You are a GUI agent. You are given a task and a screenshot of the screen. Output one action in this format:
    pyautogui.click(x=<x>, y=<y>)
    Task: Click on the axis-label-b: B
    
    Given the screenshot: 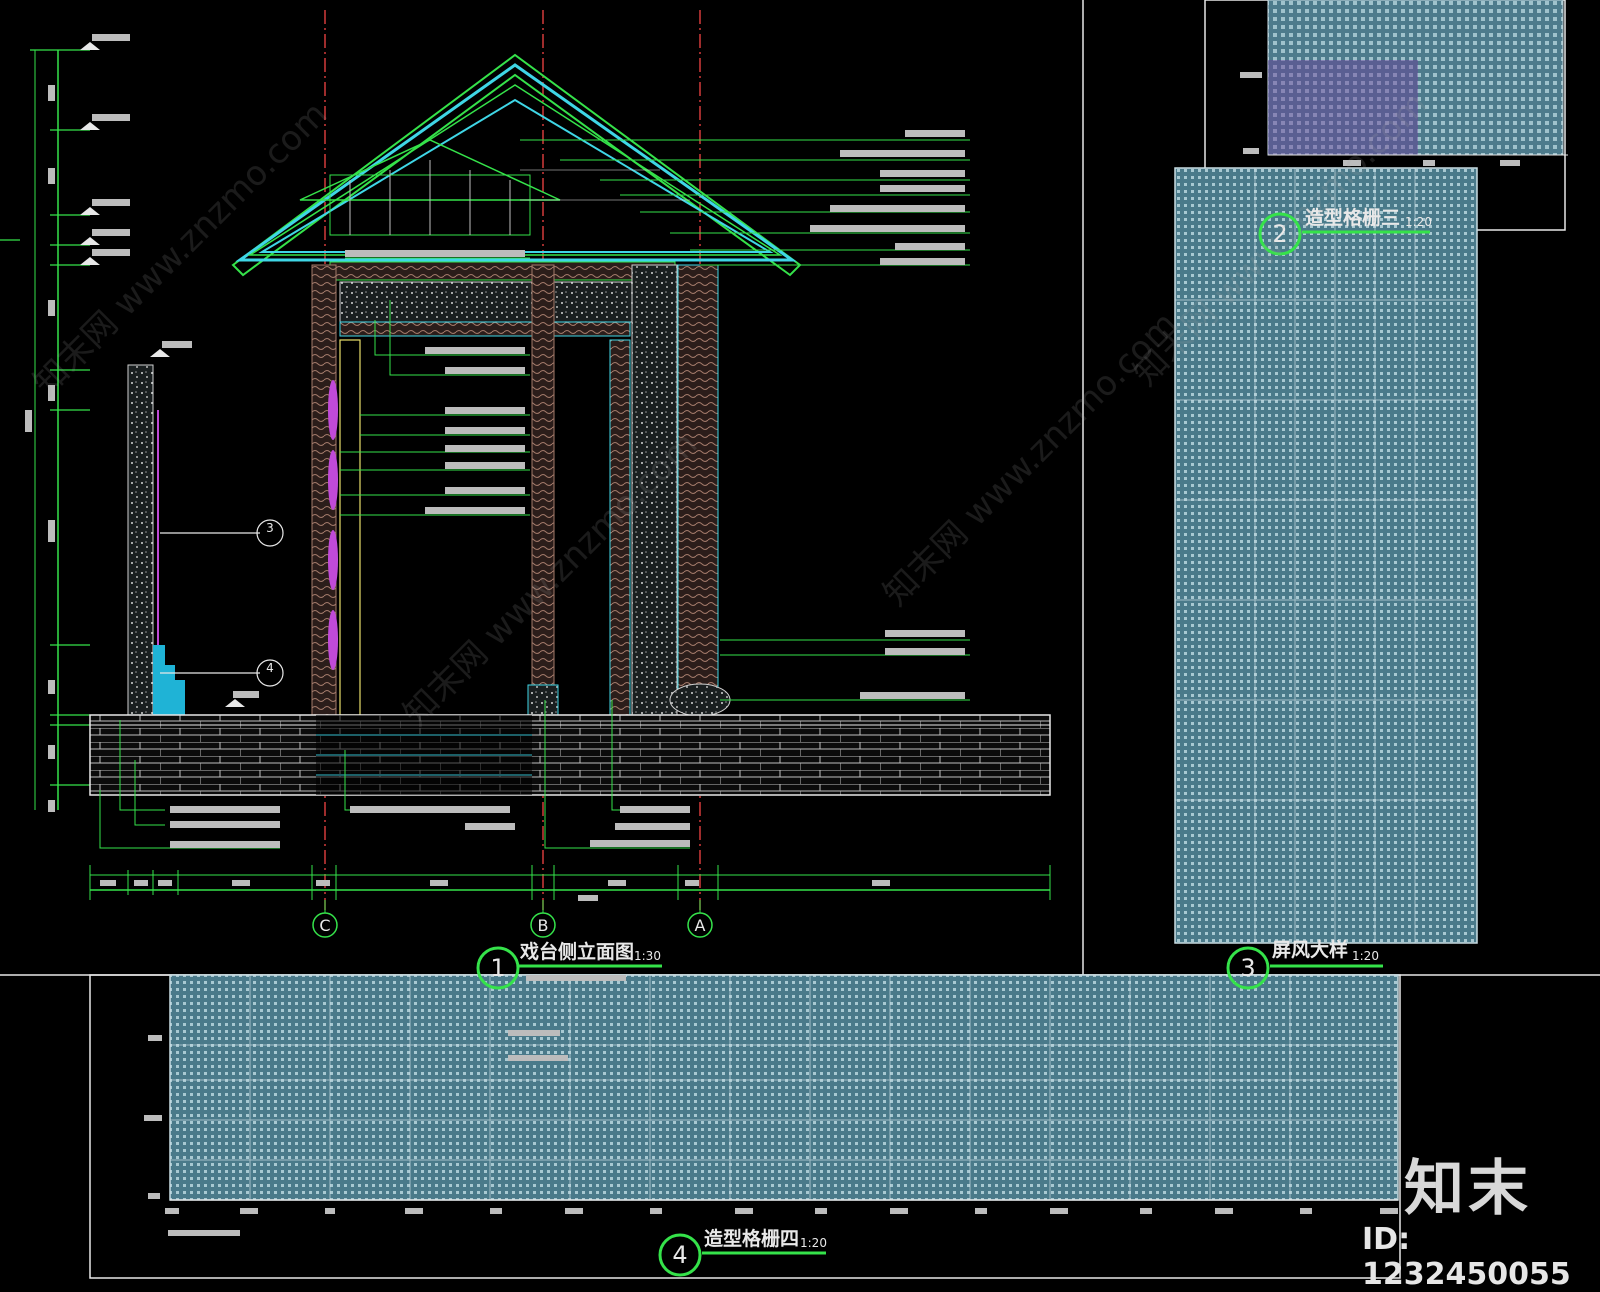 What is the action you would take?
    pyautogui.click(x=543, y=925)
    